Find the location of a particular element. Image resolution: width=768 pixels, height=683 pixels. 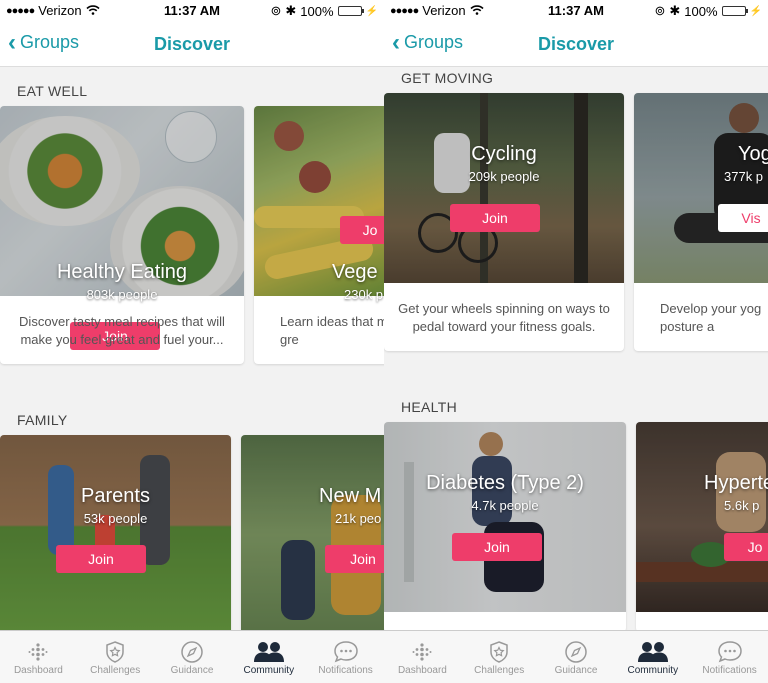

group-card-diabetes-type-2: Diabetes (Type 2) 4.7k people Join is located at coordinates (505, 527).